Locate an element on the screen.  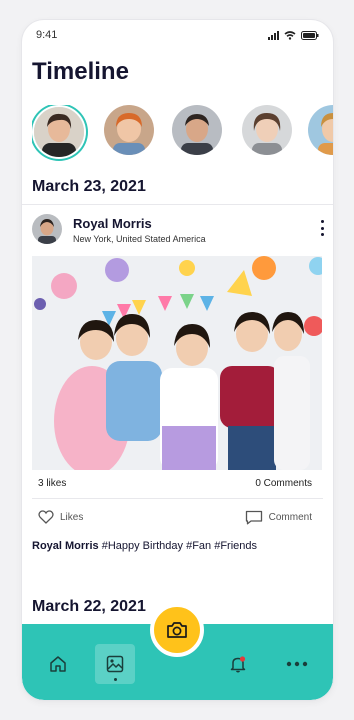
section-date: March 23, 2021 is located at coordinates (89, 186).